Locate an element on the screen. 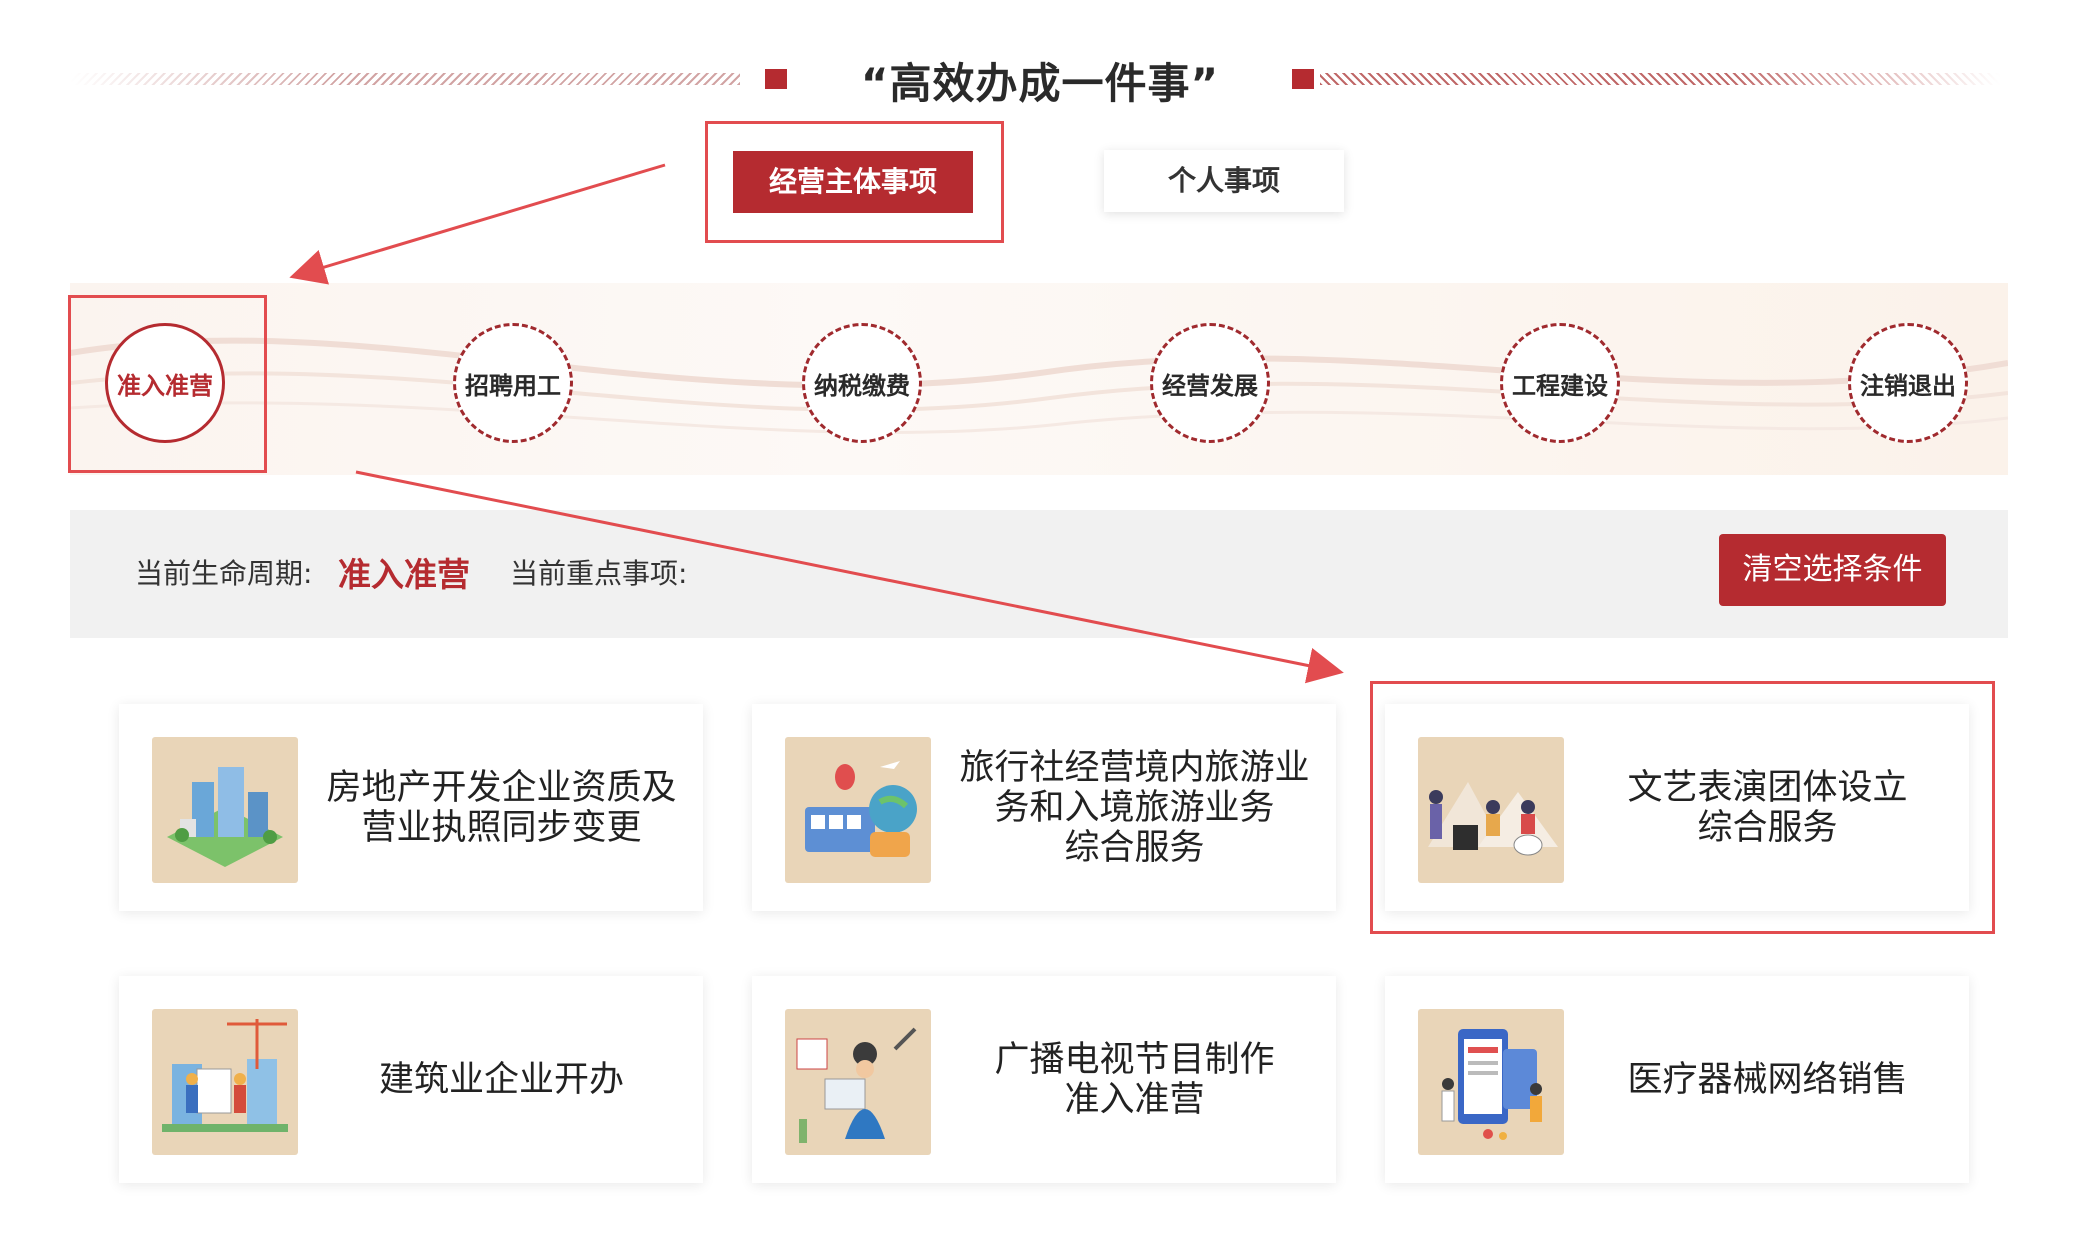 This screenshot has height=1242, width=2091. arrow-tab-to-stage is located at coordinates (477, 224).